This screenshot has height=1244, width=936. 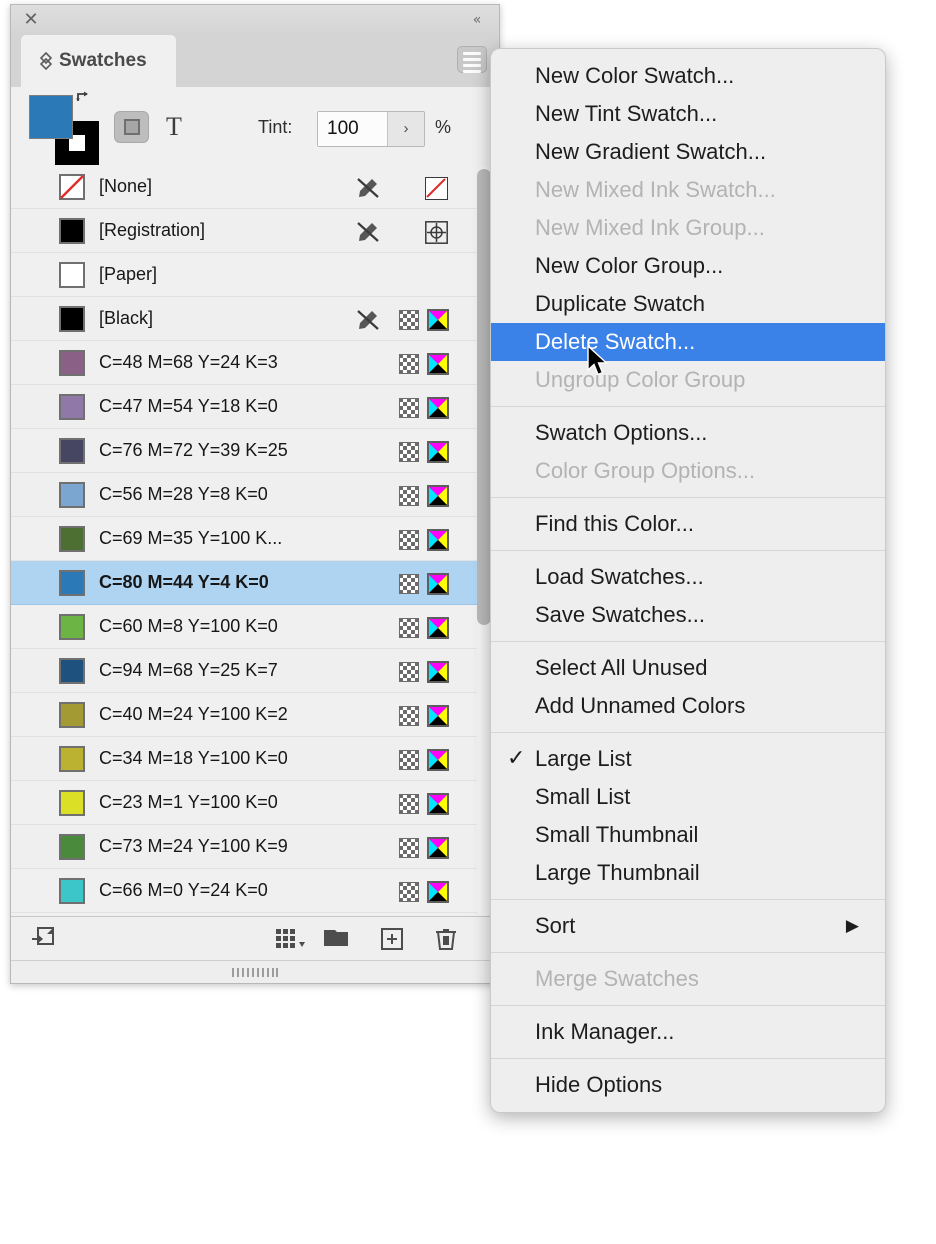 I want to click on tint-dropdown-arrow-icon: ›, so click(x=405, y=129).